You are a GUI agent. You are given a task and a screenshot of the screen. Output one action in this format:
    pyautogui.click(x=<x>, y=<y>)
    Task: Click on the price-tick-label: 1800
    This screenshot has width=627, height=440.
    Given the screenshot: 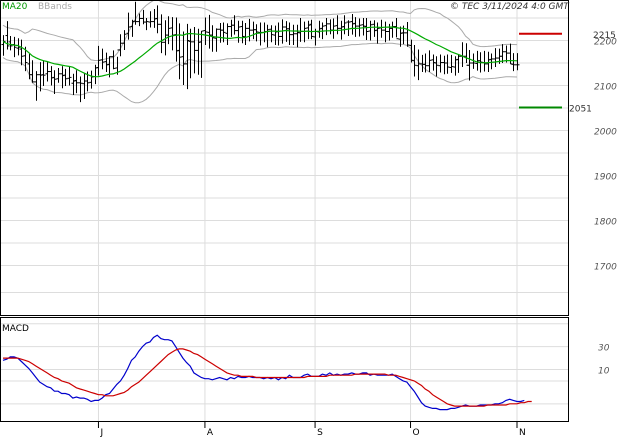 What is the action you would take?
    pyautogui.click(x=605, y=223)
    